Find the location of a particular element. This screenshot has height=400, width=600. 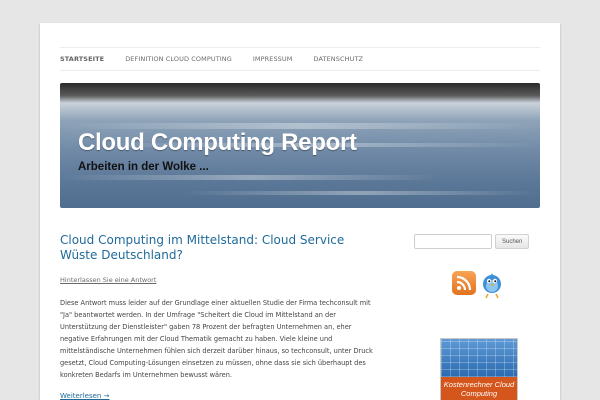

nav-item-definition: Definition Cloud Computing is located at coordinates (178, 59).